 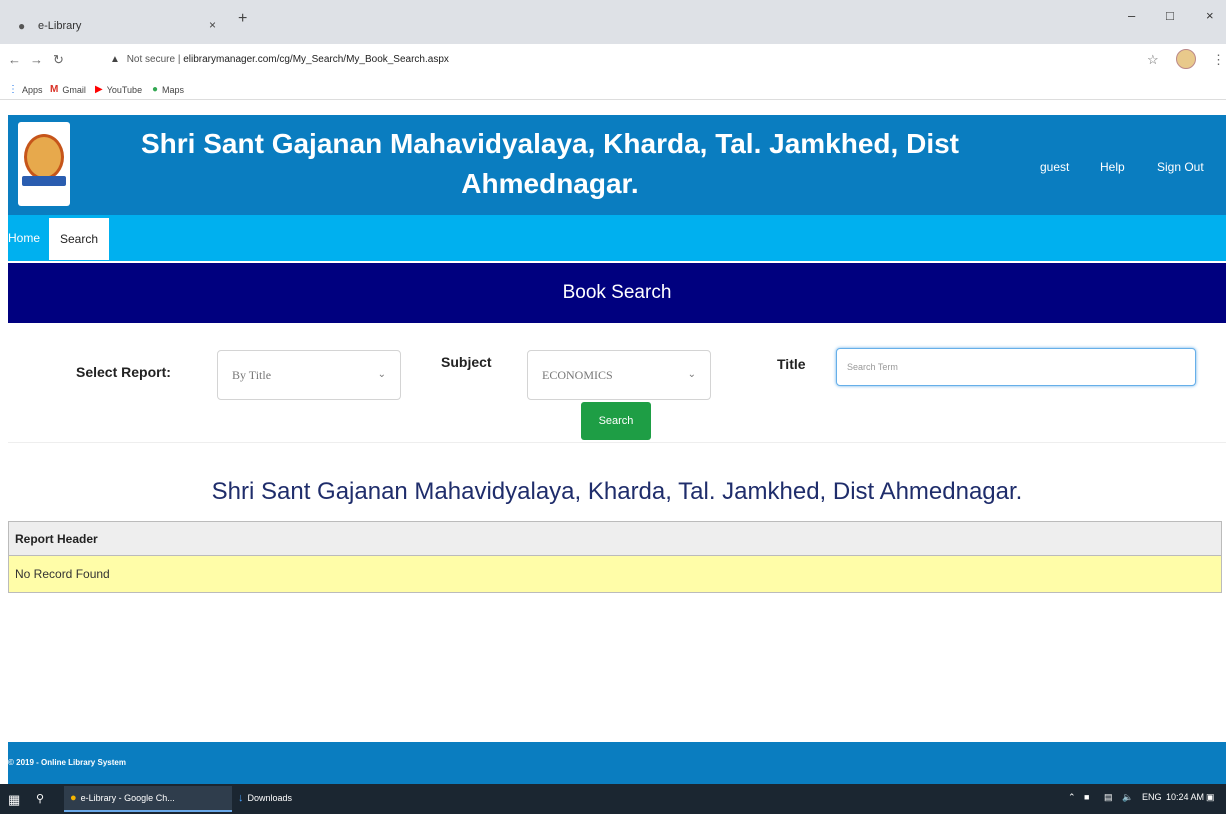 I want to click on sign-out-link: Sign Out, so click(x=1180, y=167).